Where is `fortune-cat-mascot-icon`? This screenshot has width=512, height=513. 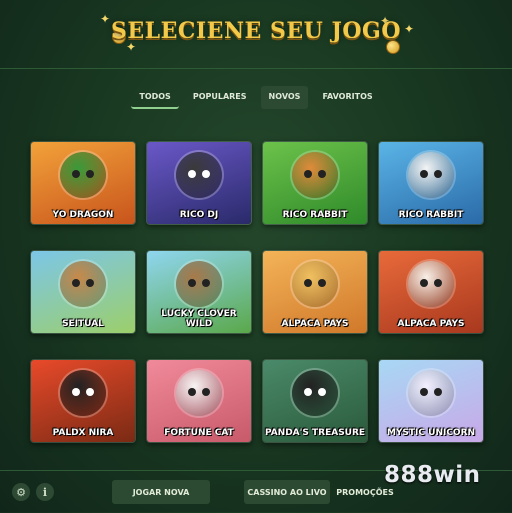 fortune-cat-mascot-icon is located at coordinates (199, 393).